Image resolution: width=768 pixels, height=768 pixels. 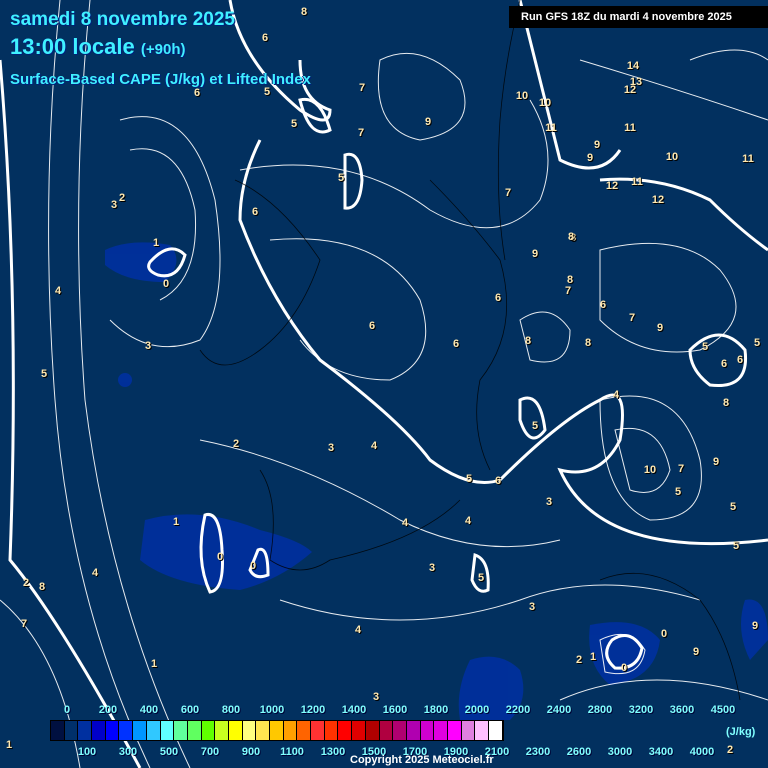 I want to click on legend-bottom-label: 1300, so click(x=333, y=752).